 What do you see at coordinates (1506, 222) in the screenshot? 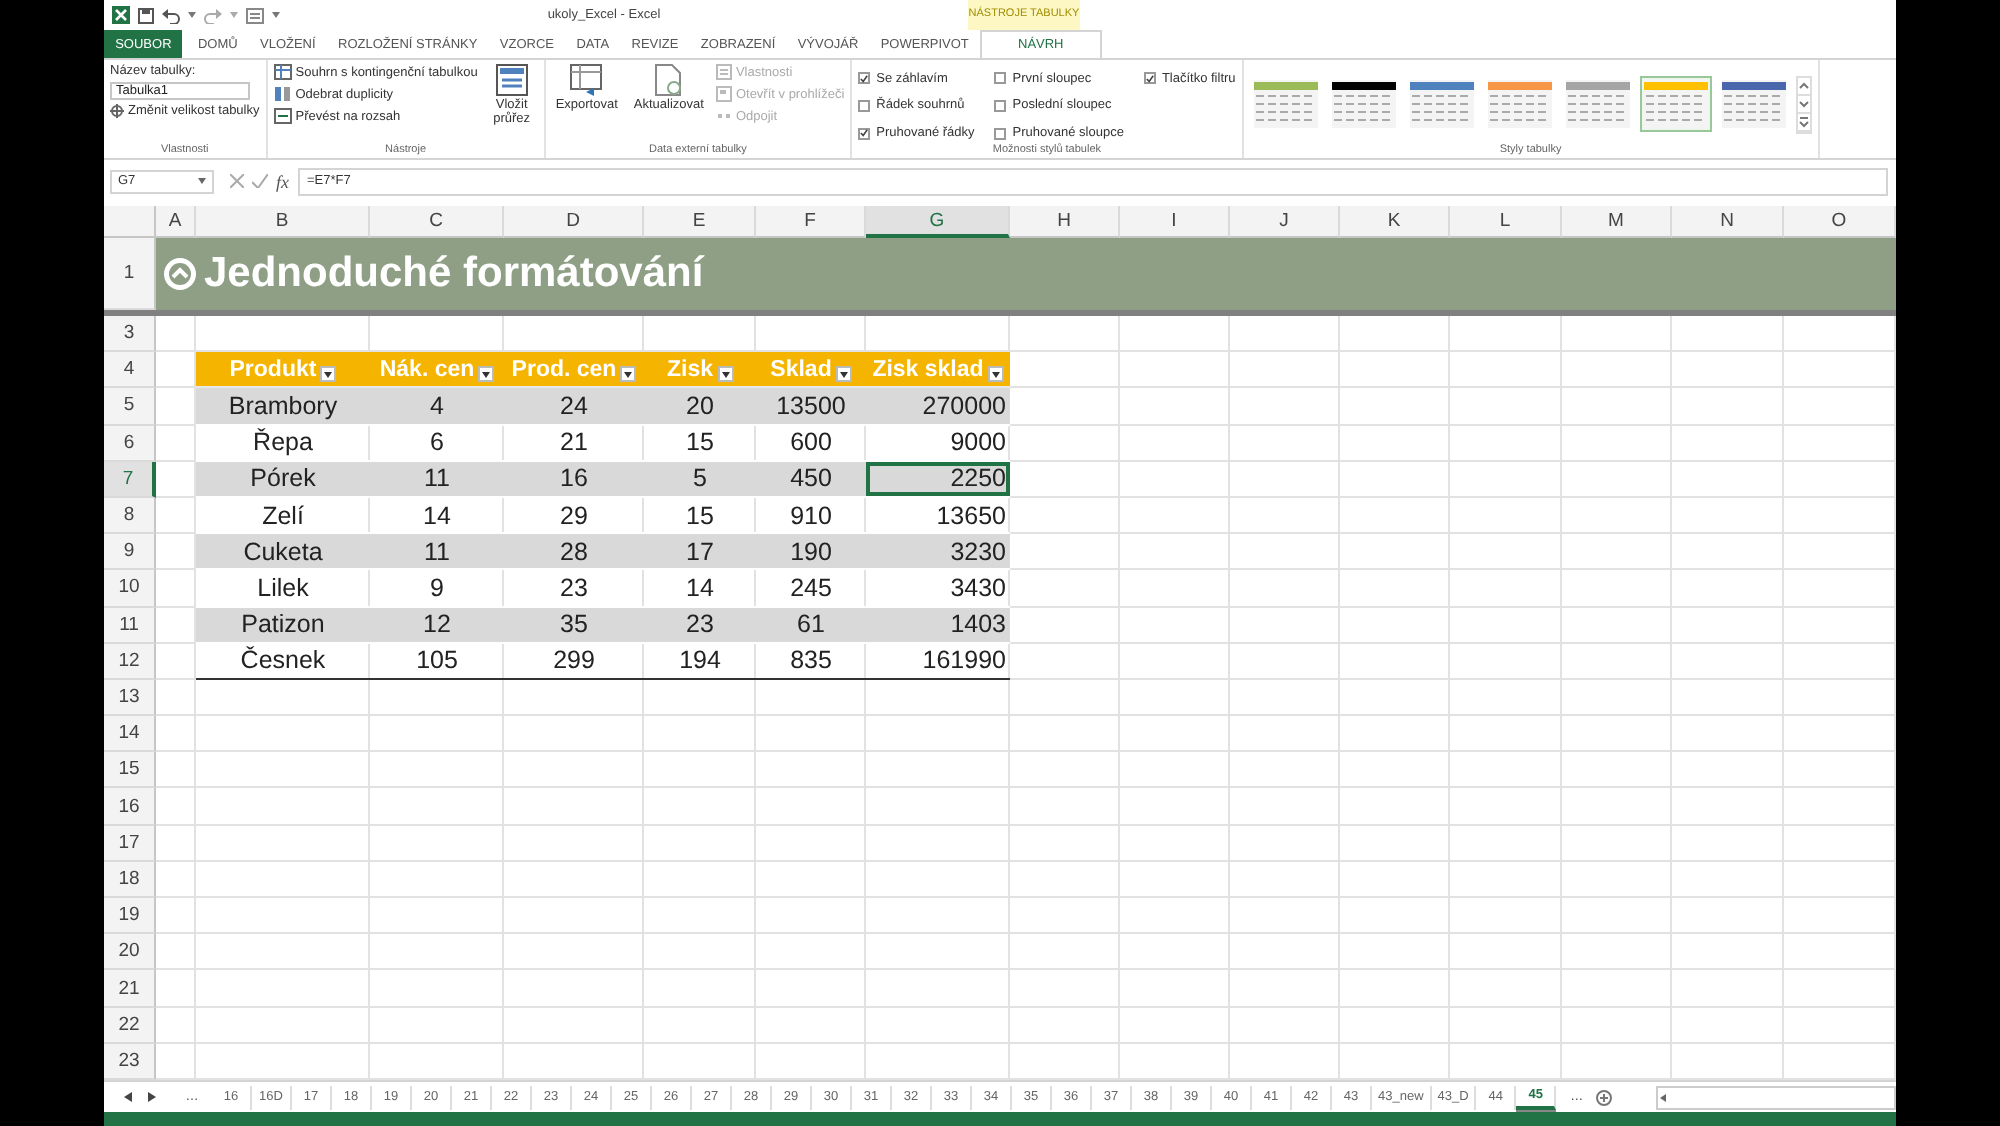
I see `column-heading: L` at bounding box center [1506, 222].